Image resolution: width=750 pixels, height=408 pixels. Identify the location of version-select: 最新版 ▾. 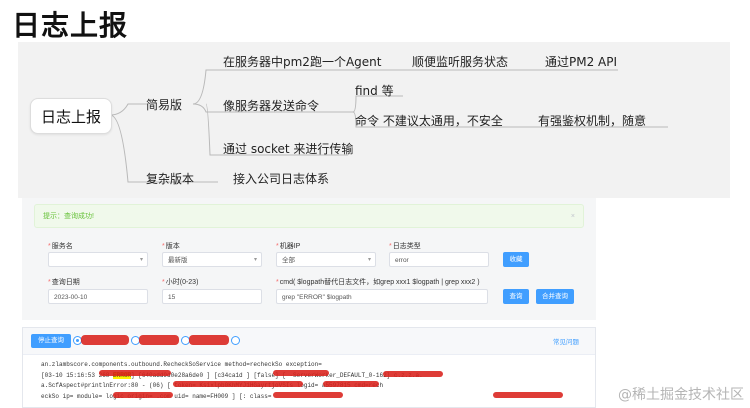
(212, 259).